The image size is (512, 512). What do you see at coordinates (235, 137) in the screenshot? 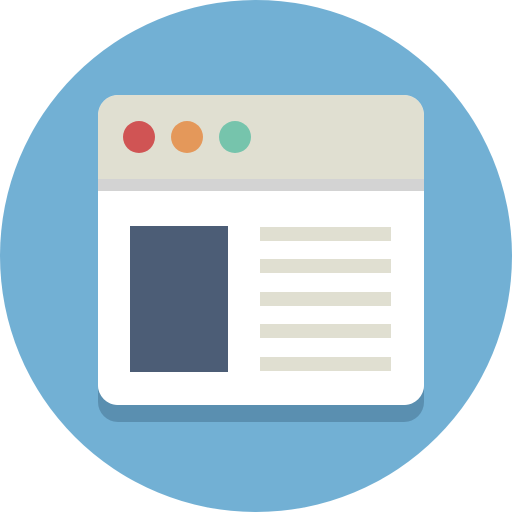
I see `maximize-dot-icon` at bounding box center [235, 137].